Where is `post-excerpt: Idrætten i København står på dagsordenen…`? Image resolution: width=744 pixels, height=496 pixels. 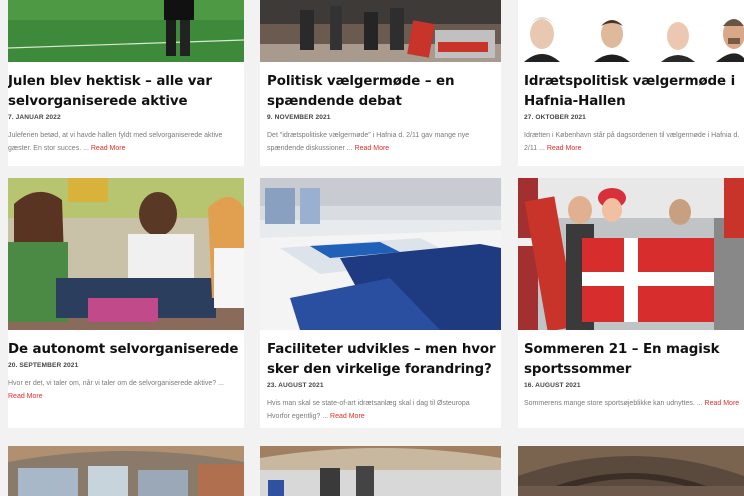
post-excerpt: Idrætten i København står på dagsordenen… is located at coordinates (634, 142).